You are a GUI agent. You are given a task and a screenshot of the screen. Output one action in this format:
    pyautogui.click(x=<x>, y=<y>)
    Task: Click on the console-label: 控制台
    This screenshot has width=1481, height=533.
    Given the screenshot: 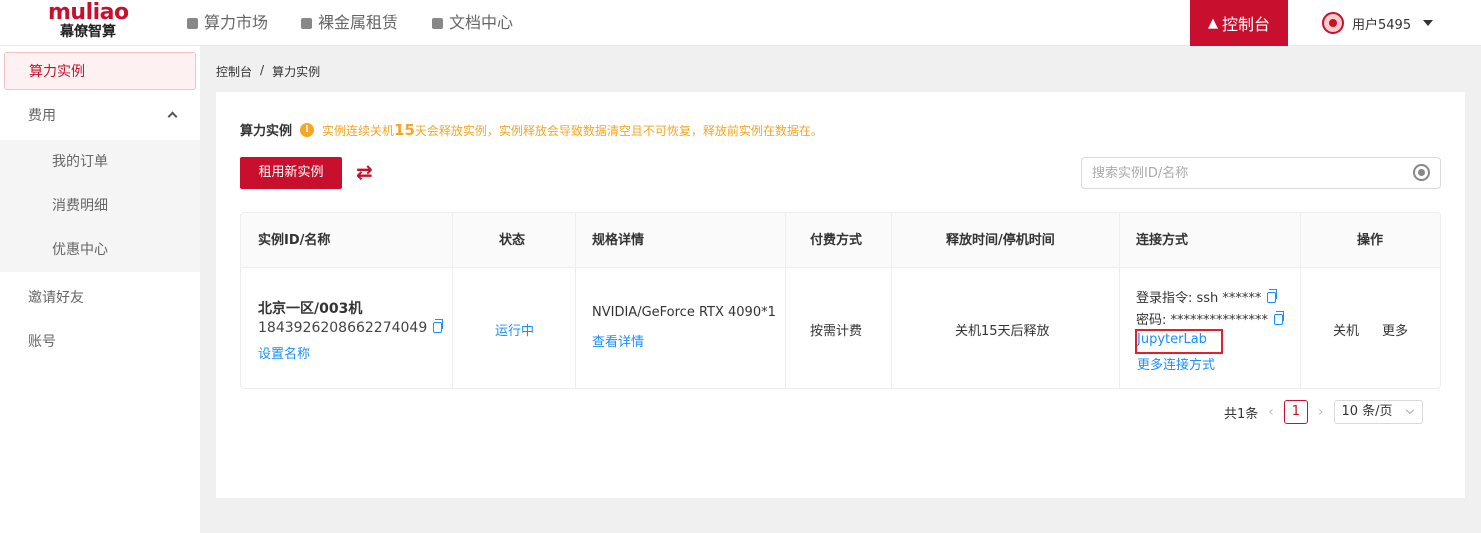 What is the action you would take?
    pyautogui.click(x=1245, y=24)
    